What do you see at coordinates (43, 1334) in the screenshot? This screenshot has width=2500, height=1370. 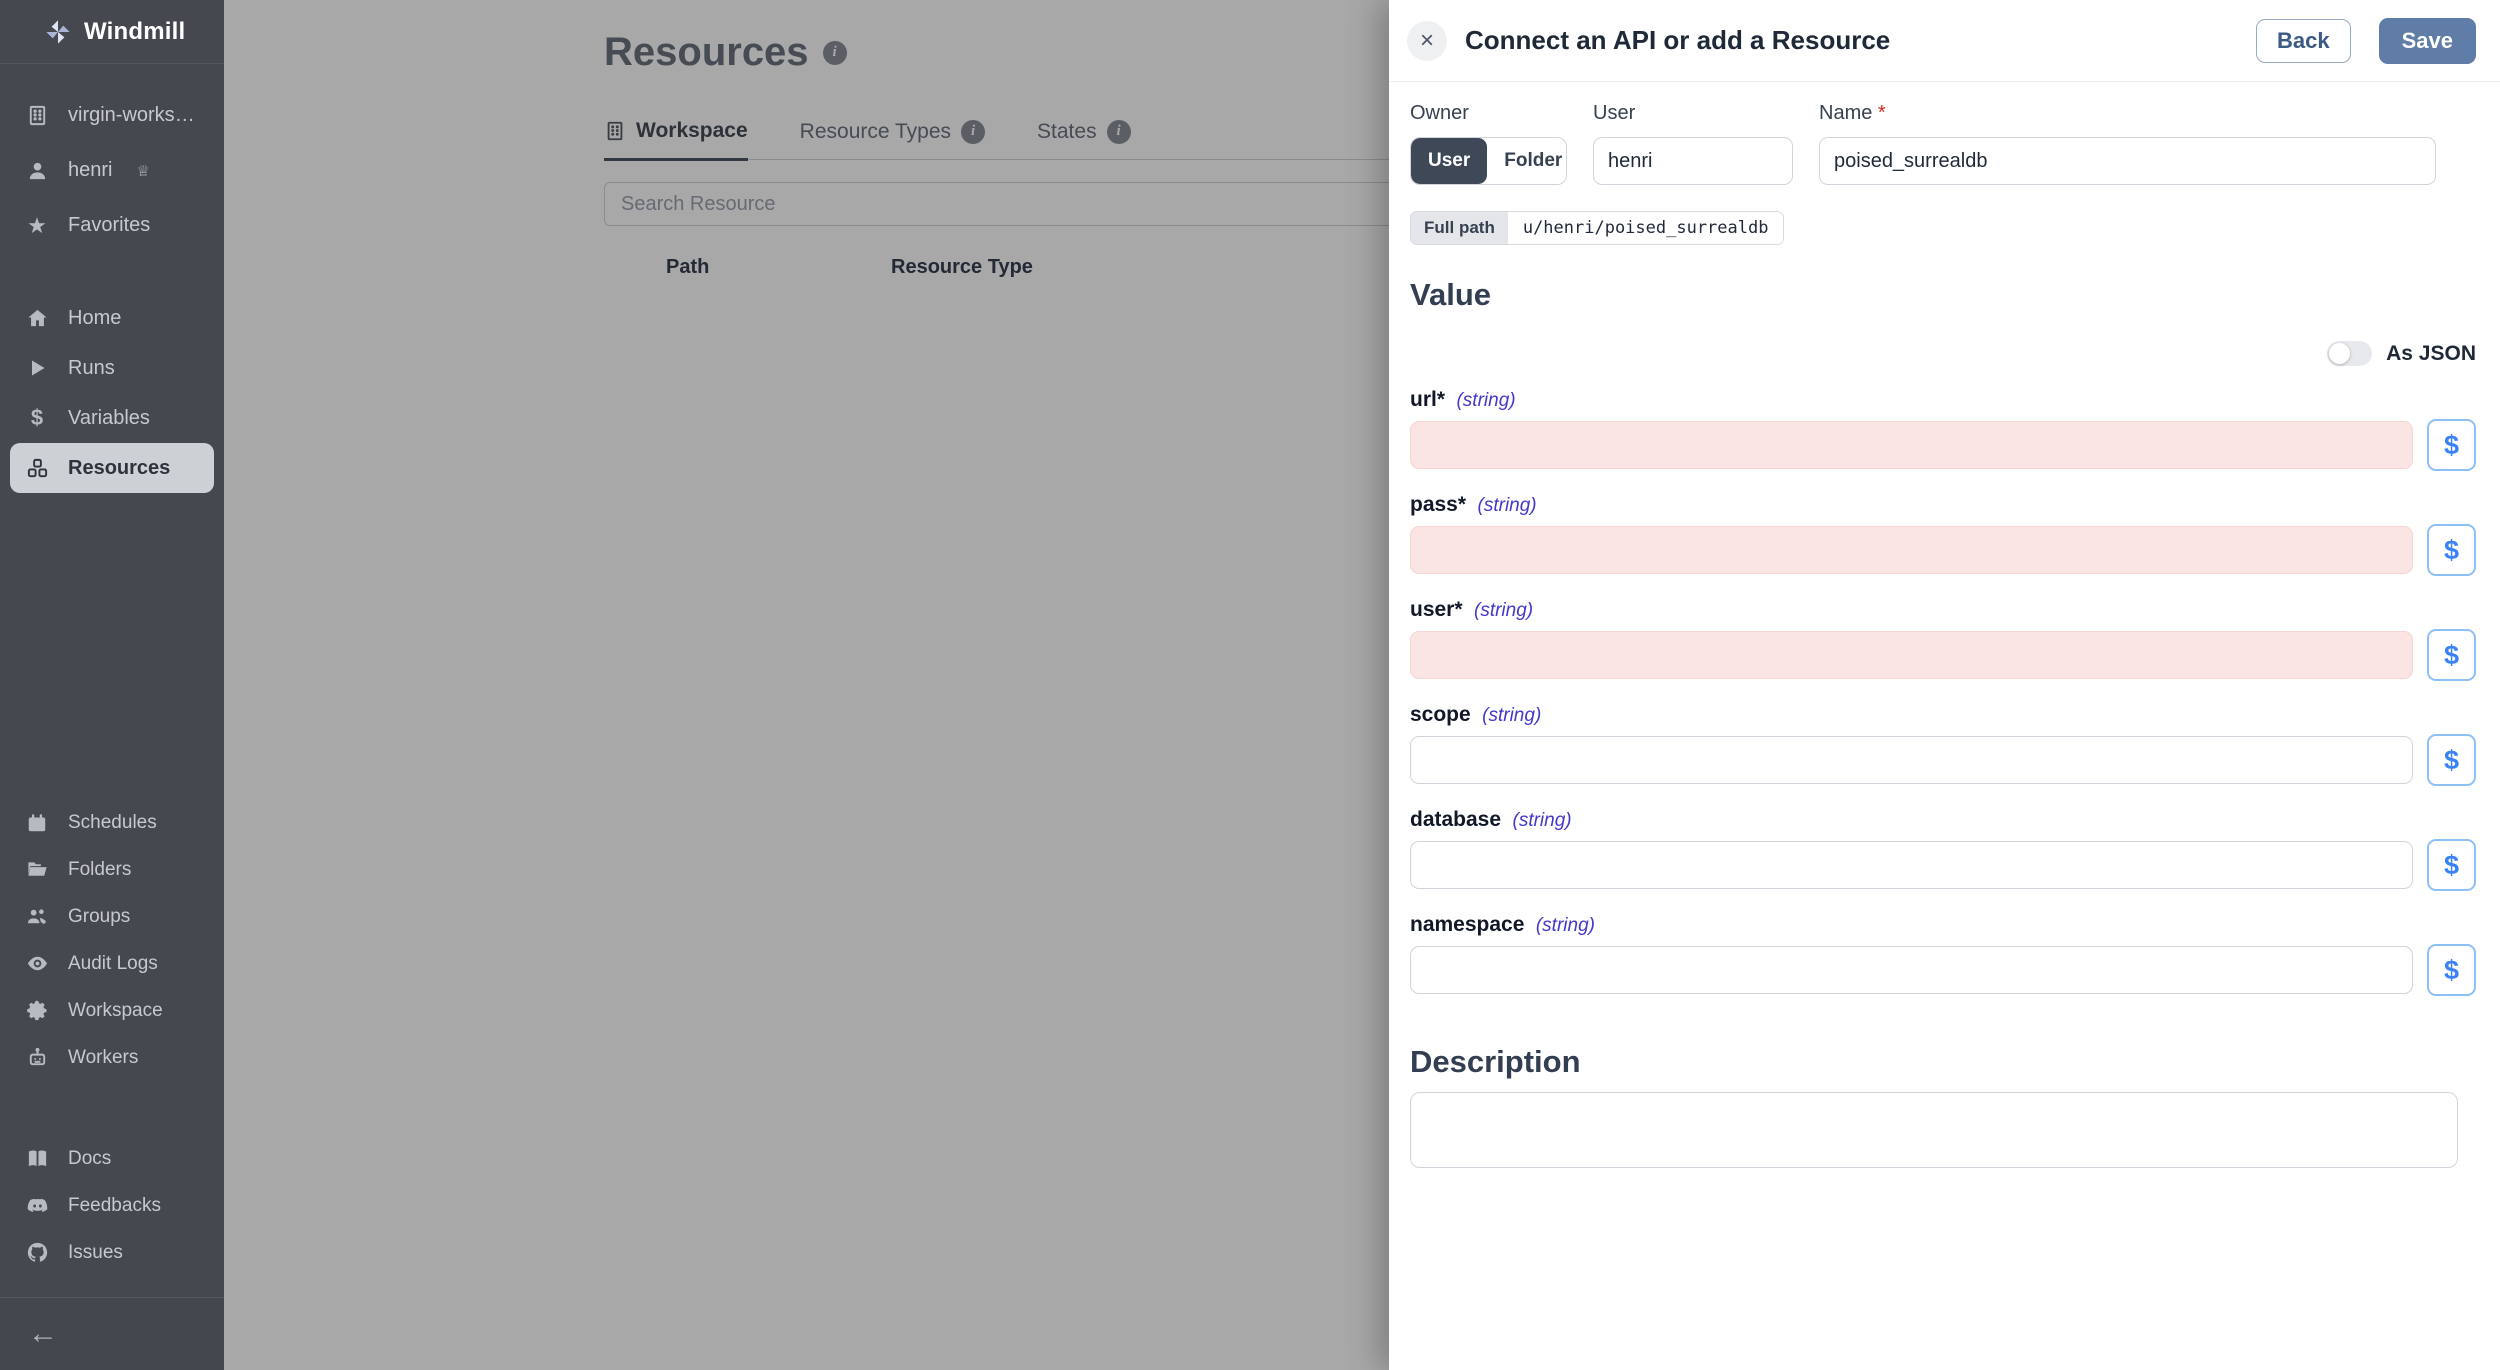 I see `collapse-sidebar-icon: ←` at bounding box center [43, 1334].